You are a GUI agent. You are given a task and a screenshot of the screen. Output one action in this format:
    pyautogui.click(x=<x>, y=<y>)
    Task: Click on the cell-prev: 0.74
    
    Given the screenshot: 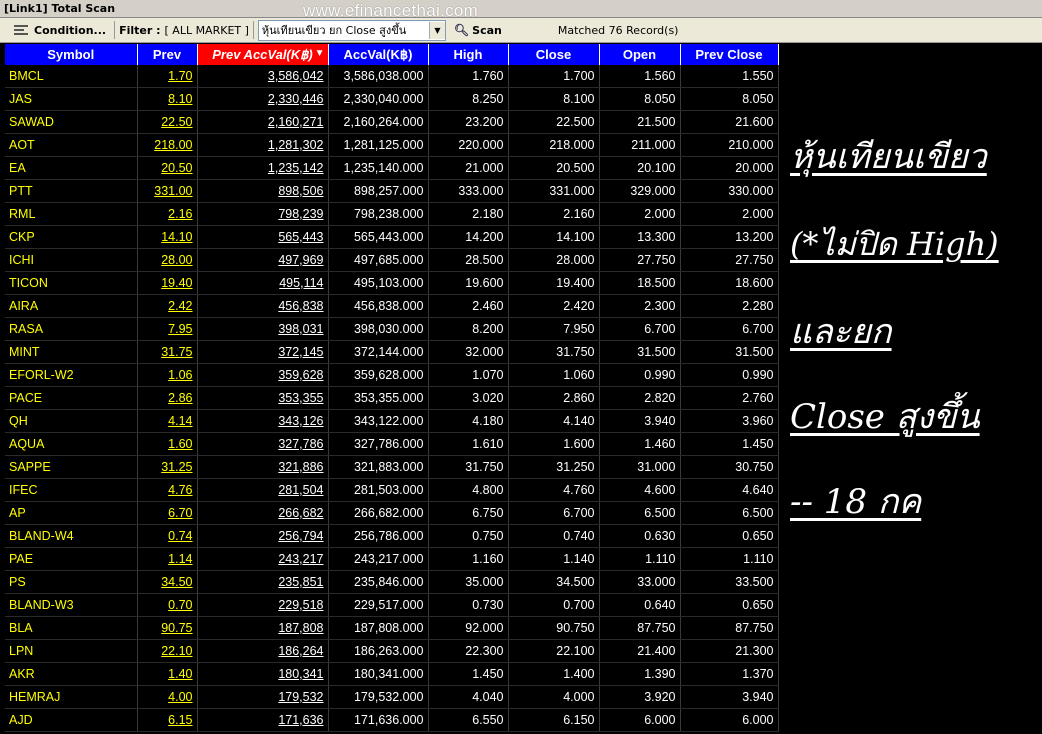 What is the action you would take?
    pyautogui.click(x=167, y=536)
    